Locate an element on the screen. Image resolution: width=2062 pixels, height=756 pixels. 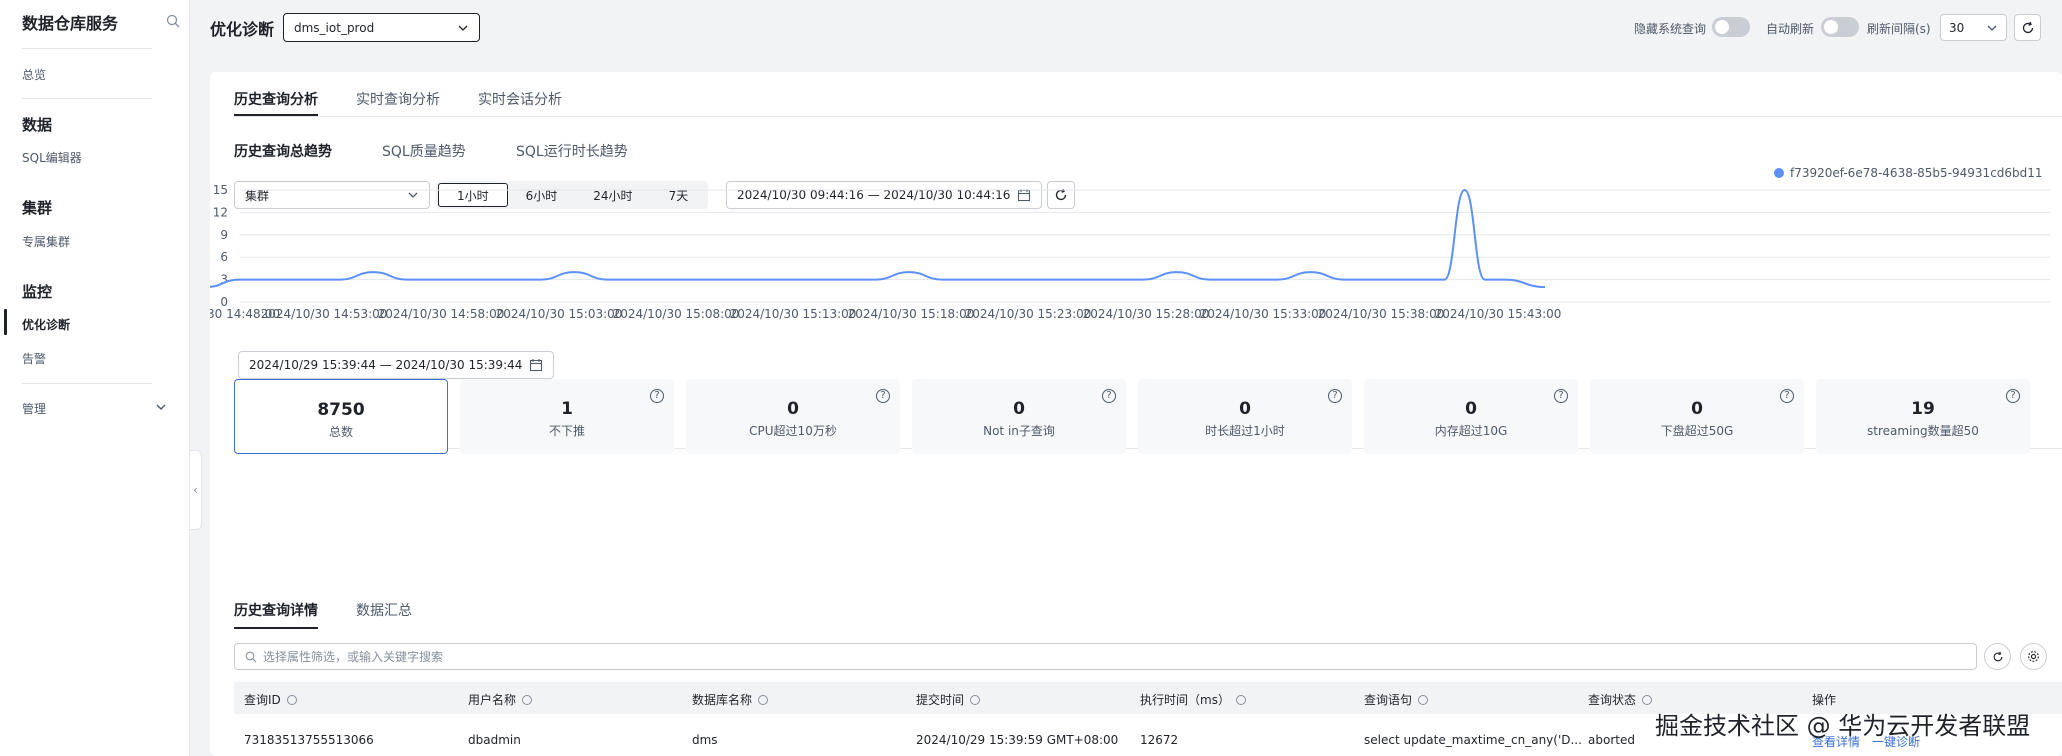
th-query-status: 查询状态 is located at coordinates (1620, 699).